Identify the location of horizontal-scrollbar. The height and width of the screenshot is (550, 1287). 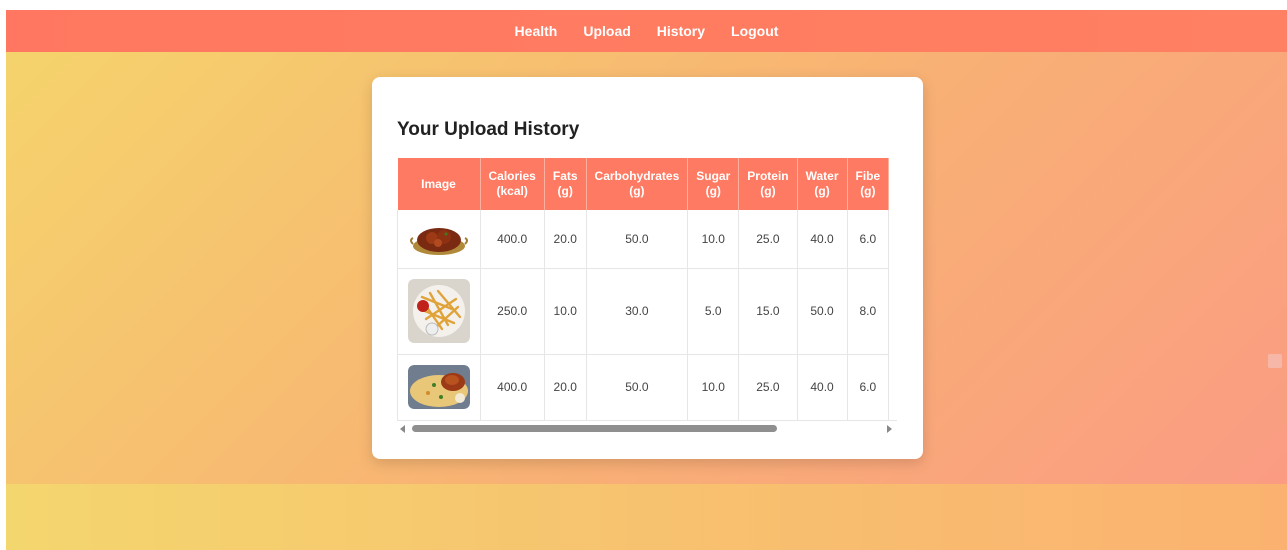
(647, 428).